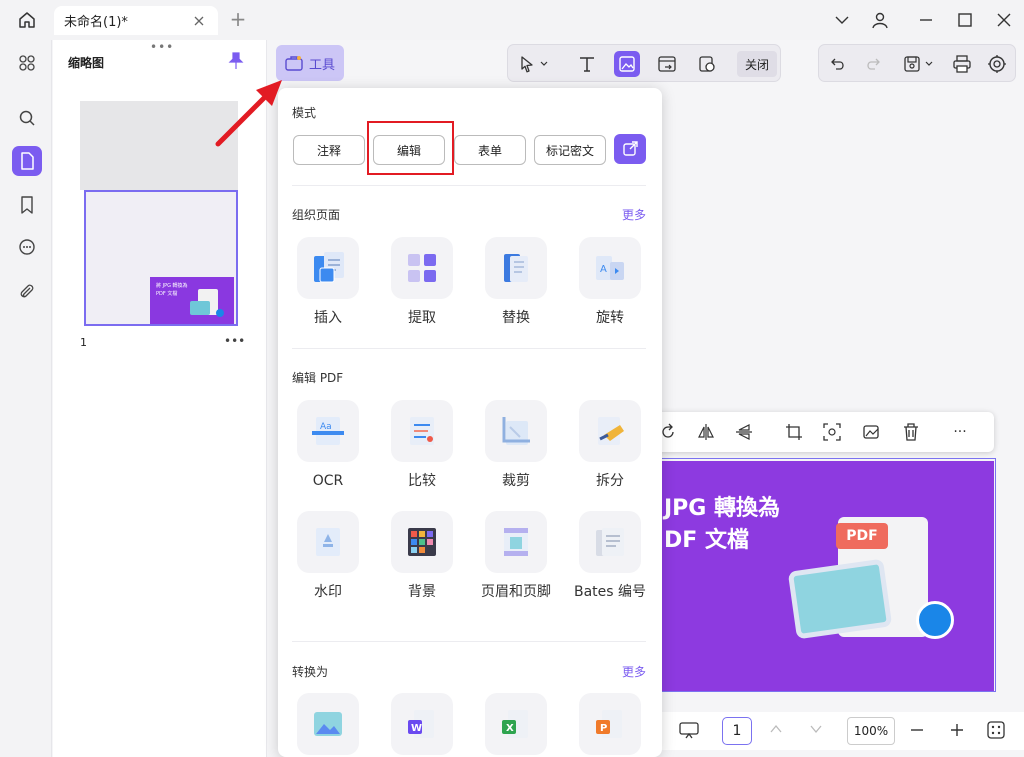 The width and height of the screenshot is (1024, 757). What do you see at coordinates (667, 64) in the screenshot?
I see `edit-link-icon` at bounding box center [667, 64].